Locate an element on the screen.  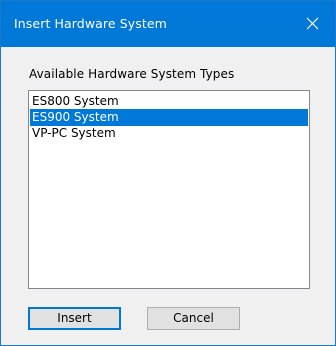
title-bar: Insert Hardware System is located at coordinates (168, 24).